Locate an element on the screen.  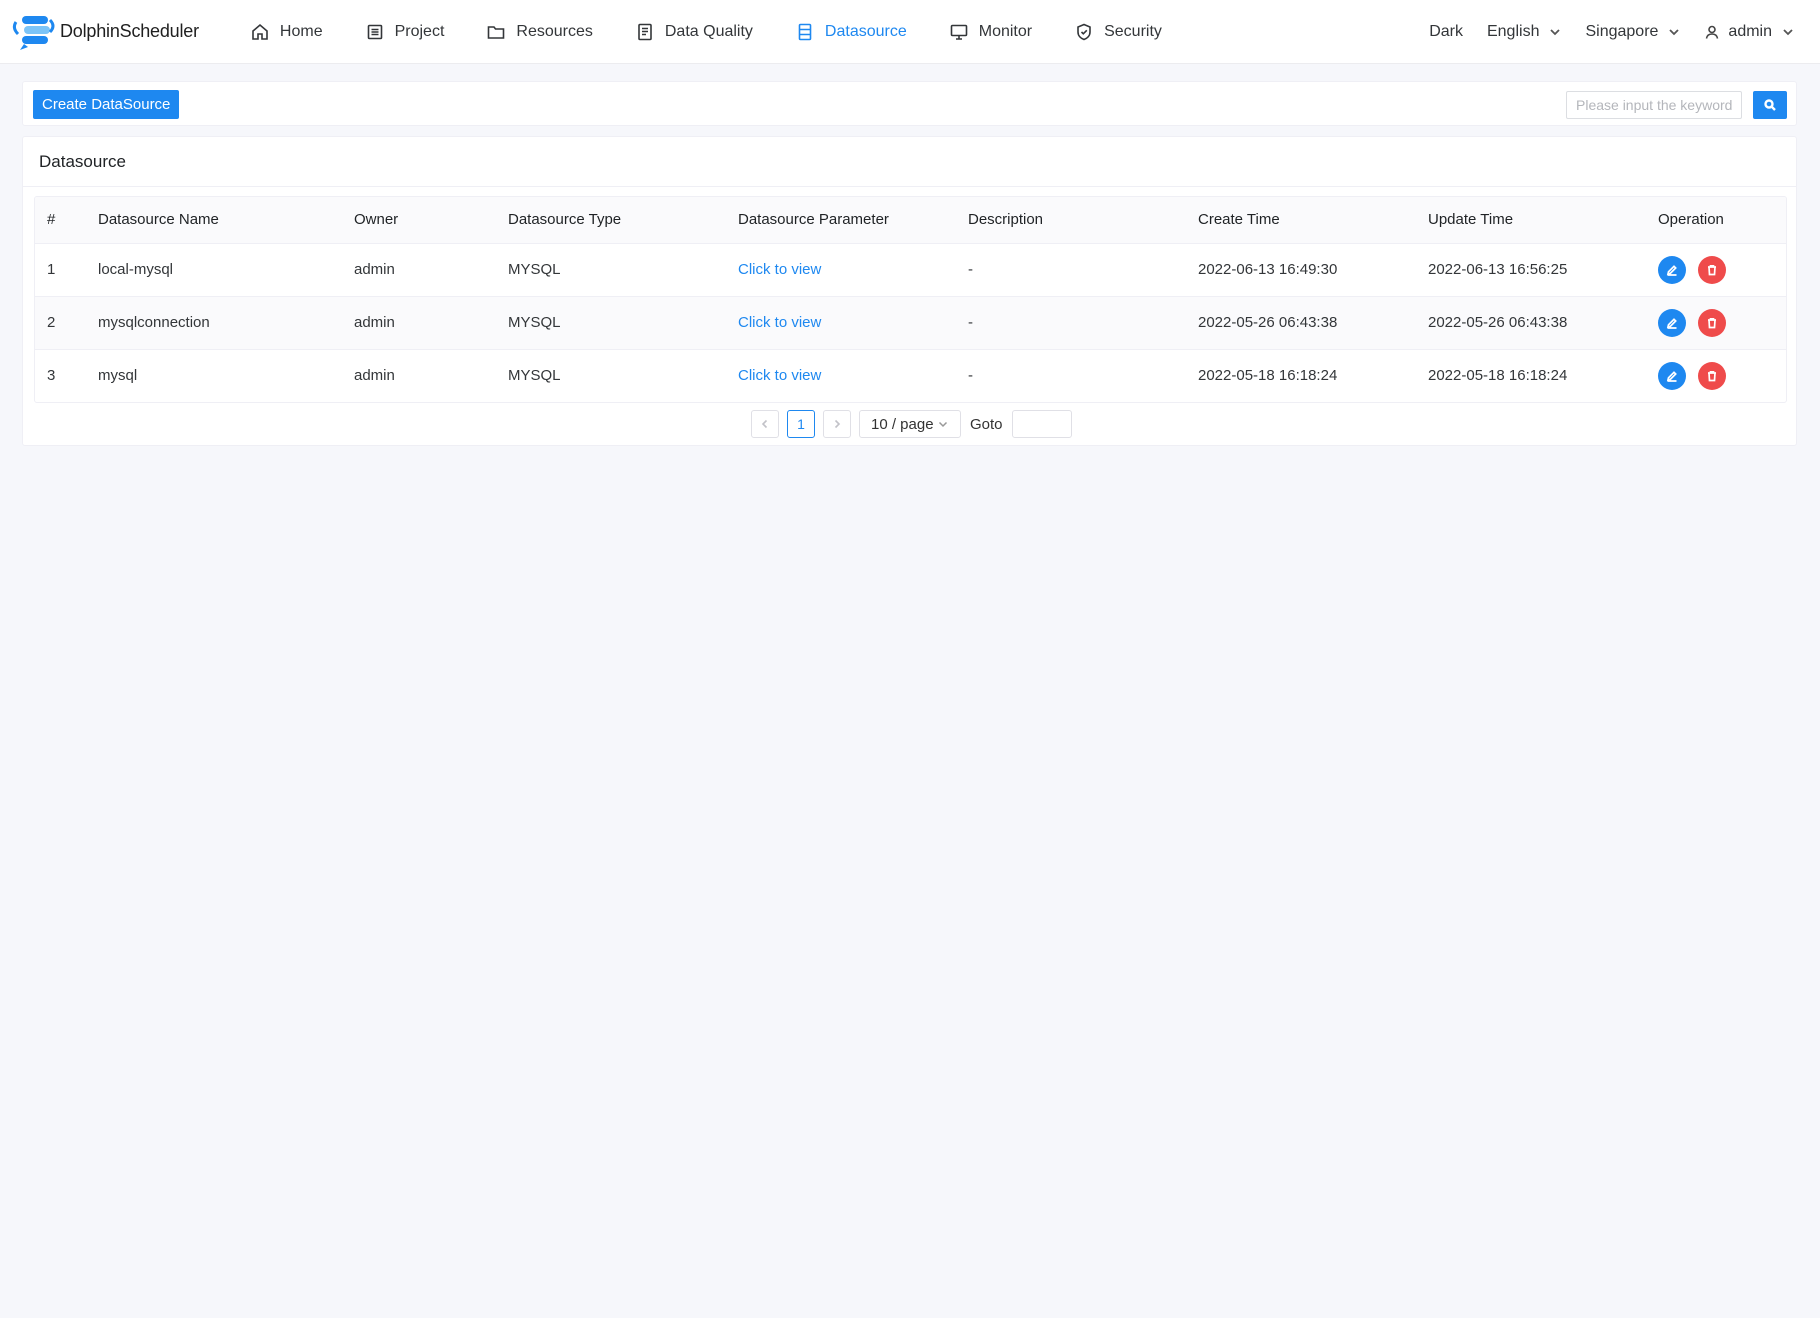
column-header-parameter: Datasource Parameter is located at coordinates (853, 220).